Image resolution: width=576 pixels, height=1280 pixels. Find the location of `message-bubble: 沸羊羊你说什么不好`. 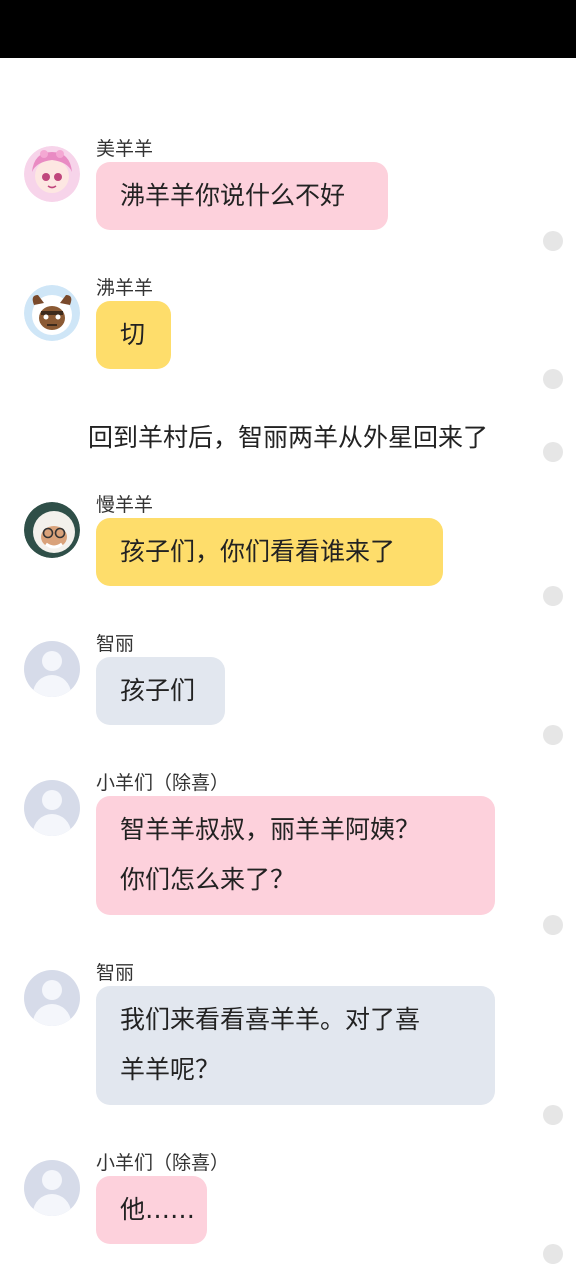

message-bubble: 沸羊羊你说什么不好 is located at coordinates (242, 196).